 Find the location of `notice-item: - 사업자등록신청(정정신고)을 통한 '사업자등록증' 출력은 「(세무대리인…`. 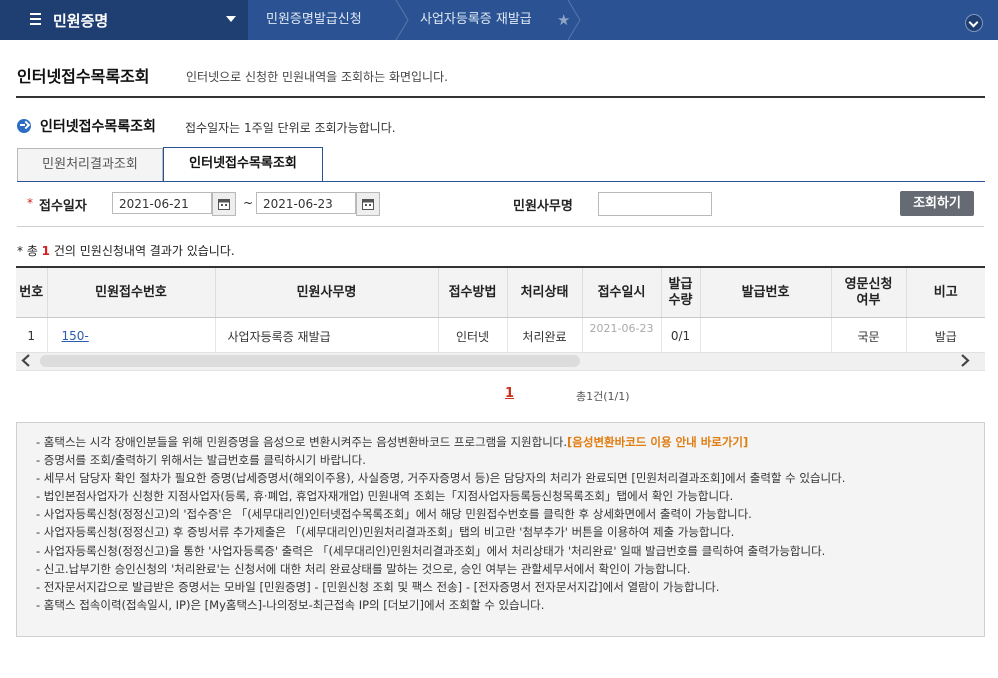

notice-item: - 사업자등록신청(정정신고)을 통한 '사업자등록증' 출력은 「(세무대리인… is located at coordinates (431, 550).